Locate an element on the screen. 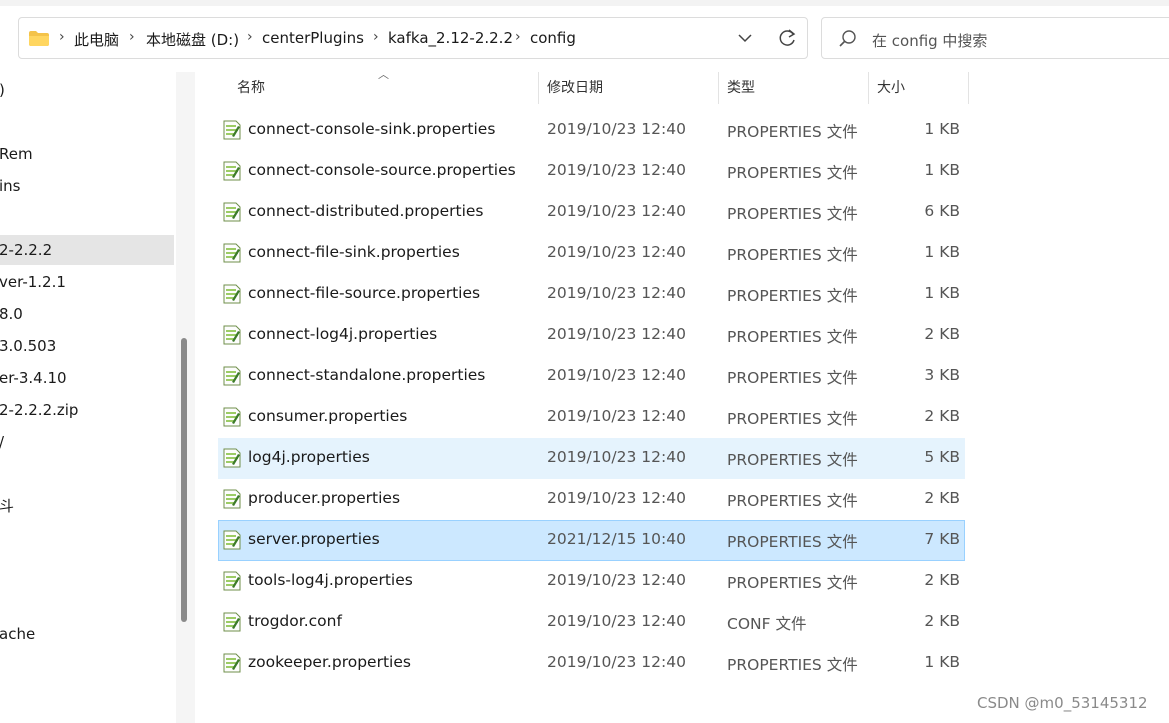 The height and width of the screenshot is (723, 1169). file-row: trogdor.conf 2019/10/23 12:40 CONF 文件 2 KB is located at coordinates (591, 622).